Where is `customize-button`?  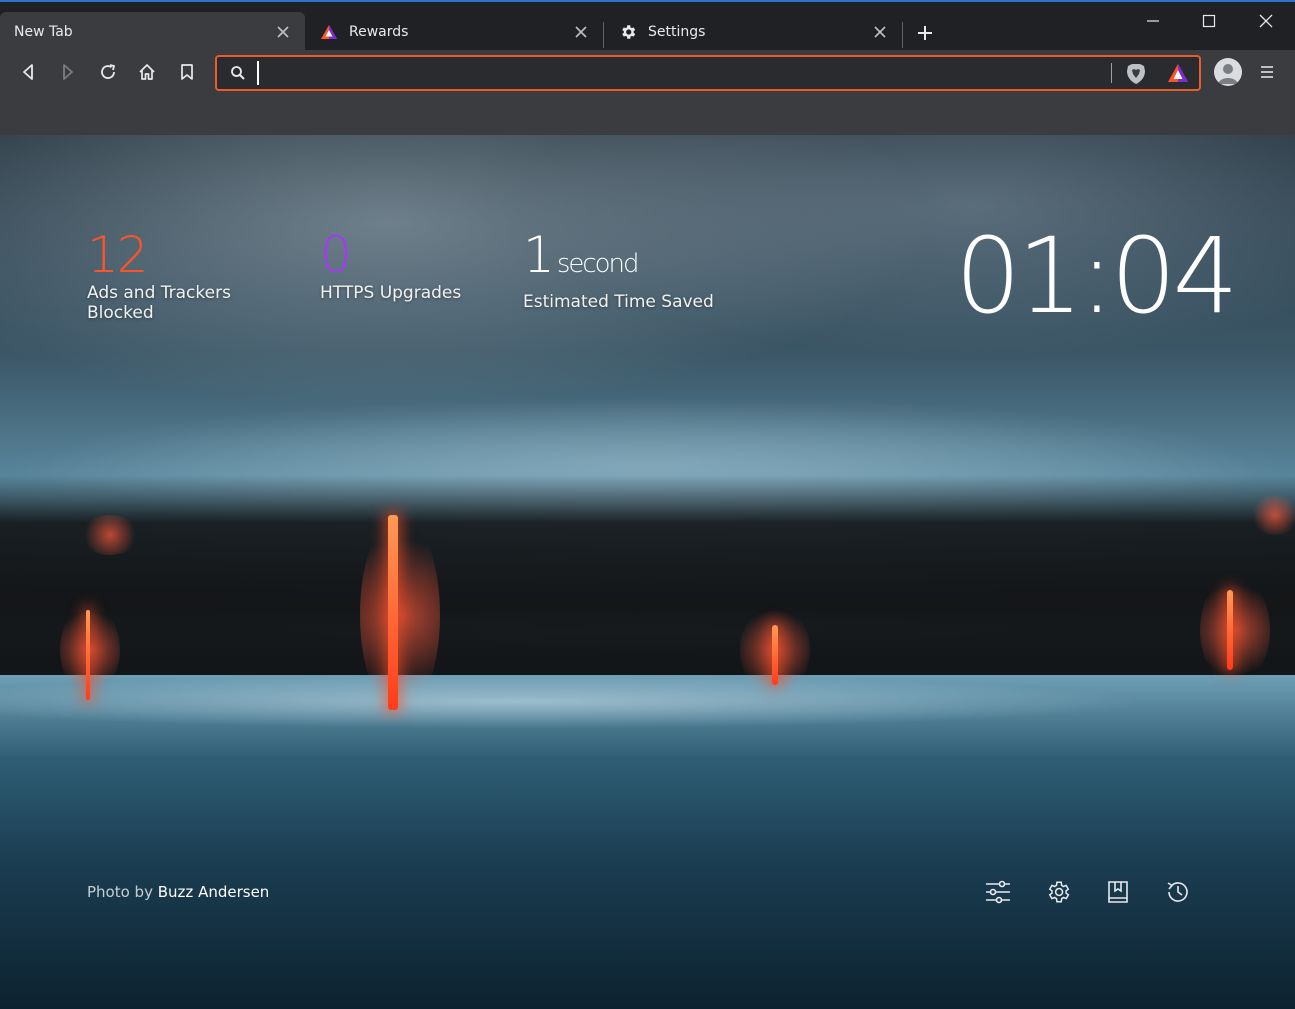
customize-button is located at coordinates (998, 892).